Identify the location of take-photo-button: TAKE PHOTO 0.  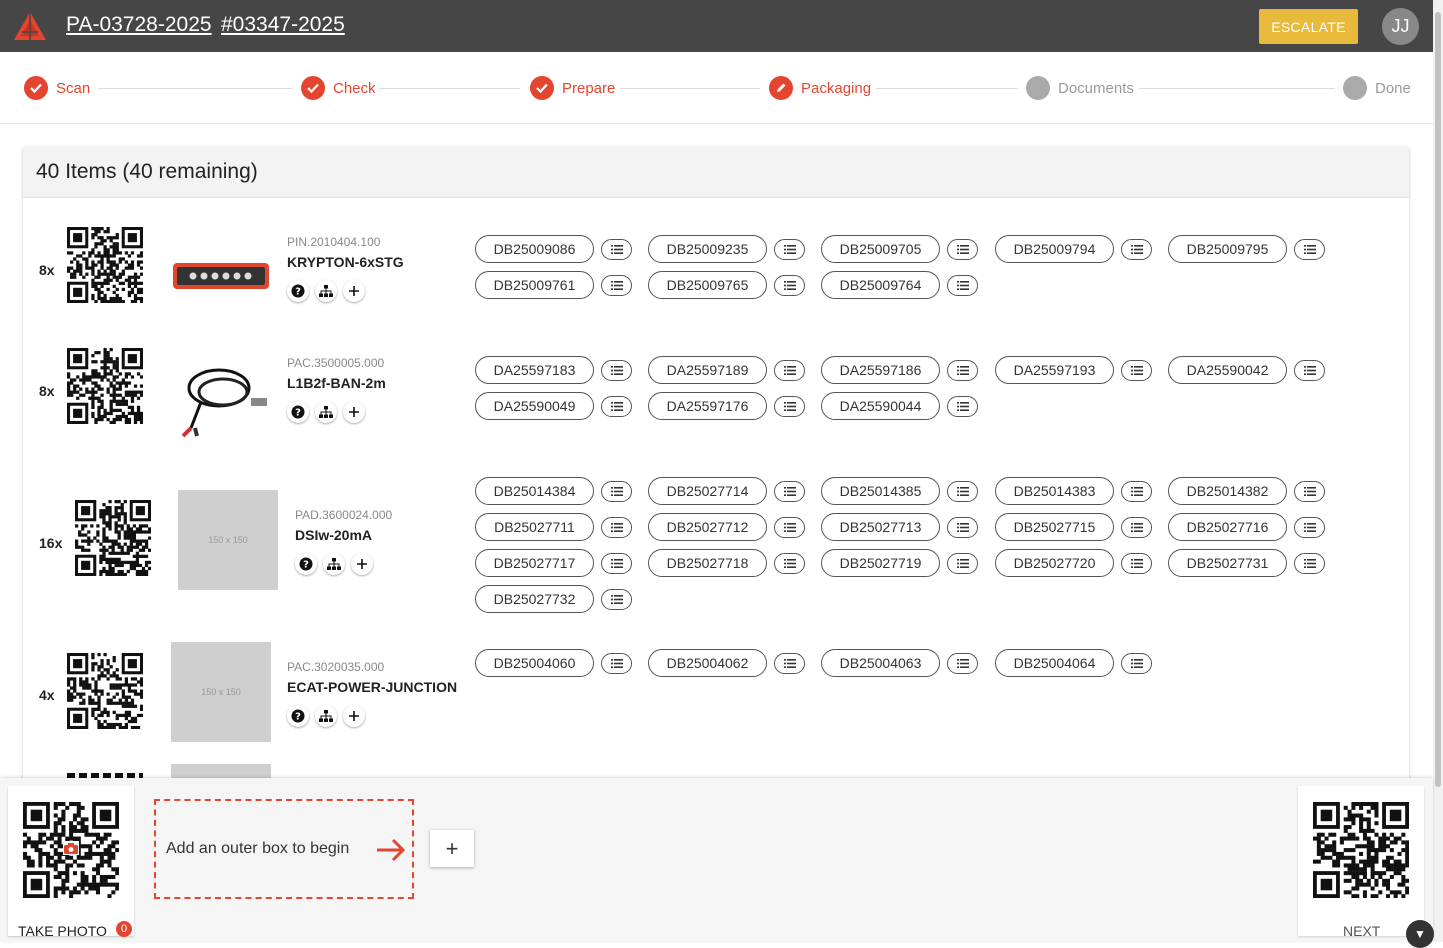
(71, 862).